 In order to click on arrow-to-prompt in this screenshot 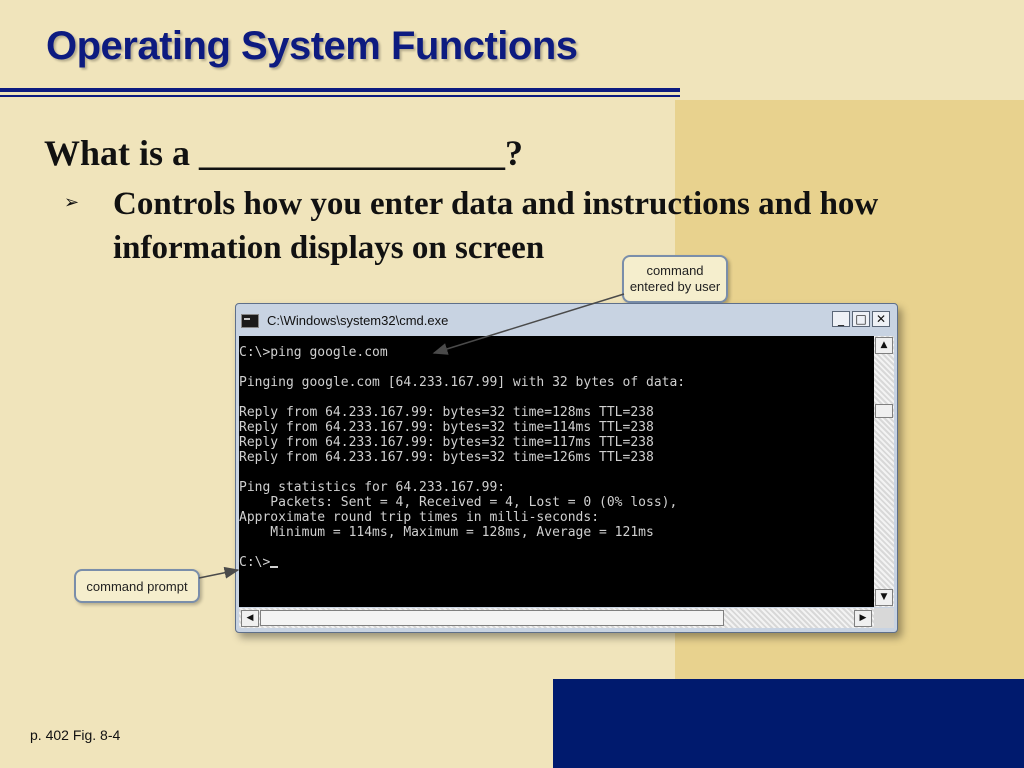, I will do `click(219, 572)`.